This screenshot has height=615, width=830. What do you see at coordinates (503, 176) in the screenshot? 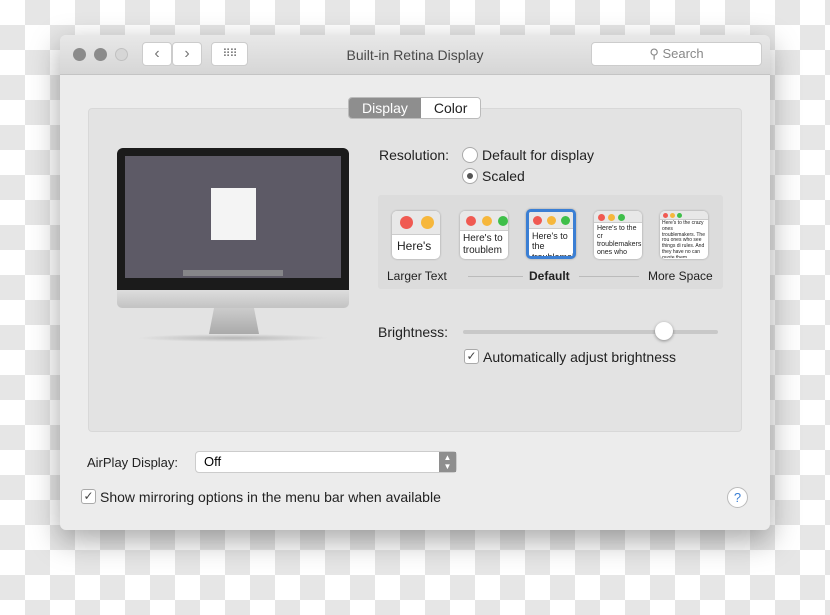
I see `radio-scaled-label: Scaled` at bounding box center [503, 176].